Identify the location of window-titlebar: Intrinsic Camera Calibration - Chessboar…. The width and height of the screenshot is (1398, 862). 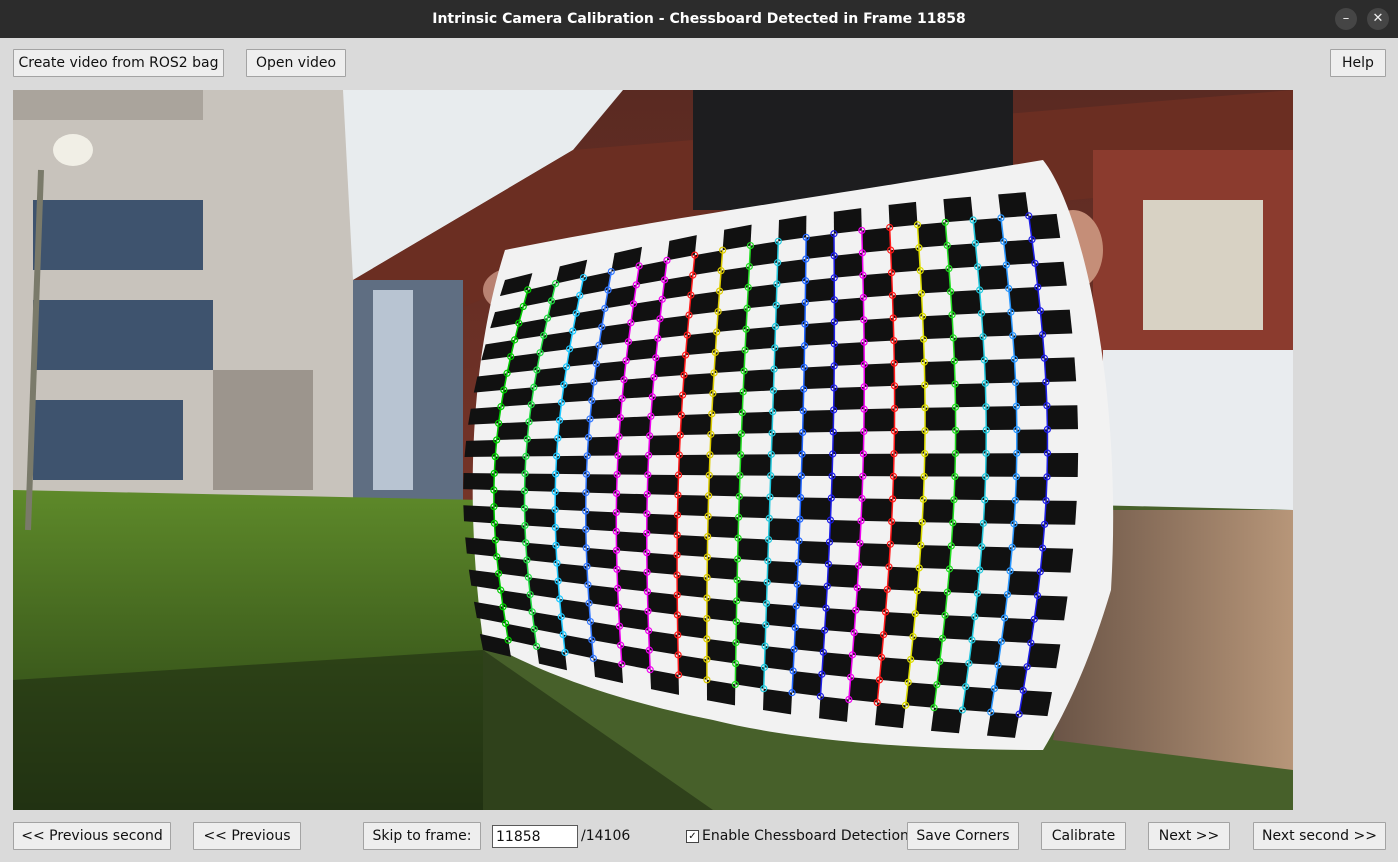
(699, 19).